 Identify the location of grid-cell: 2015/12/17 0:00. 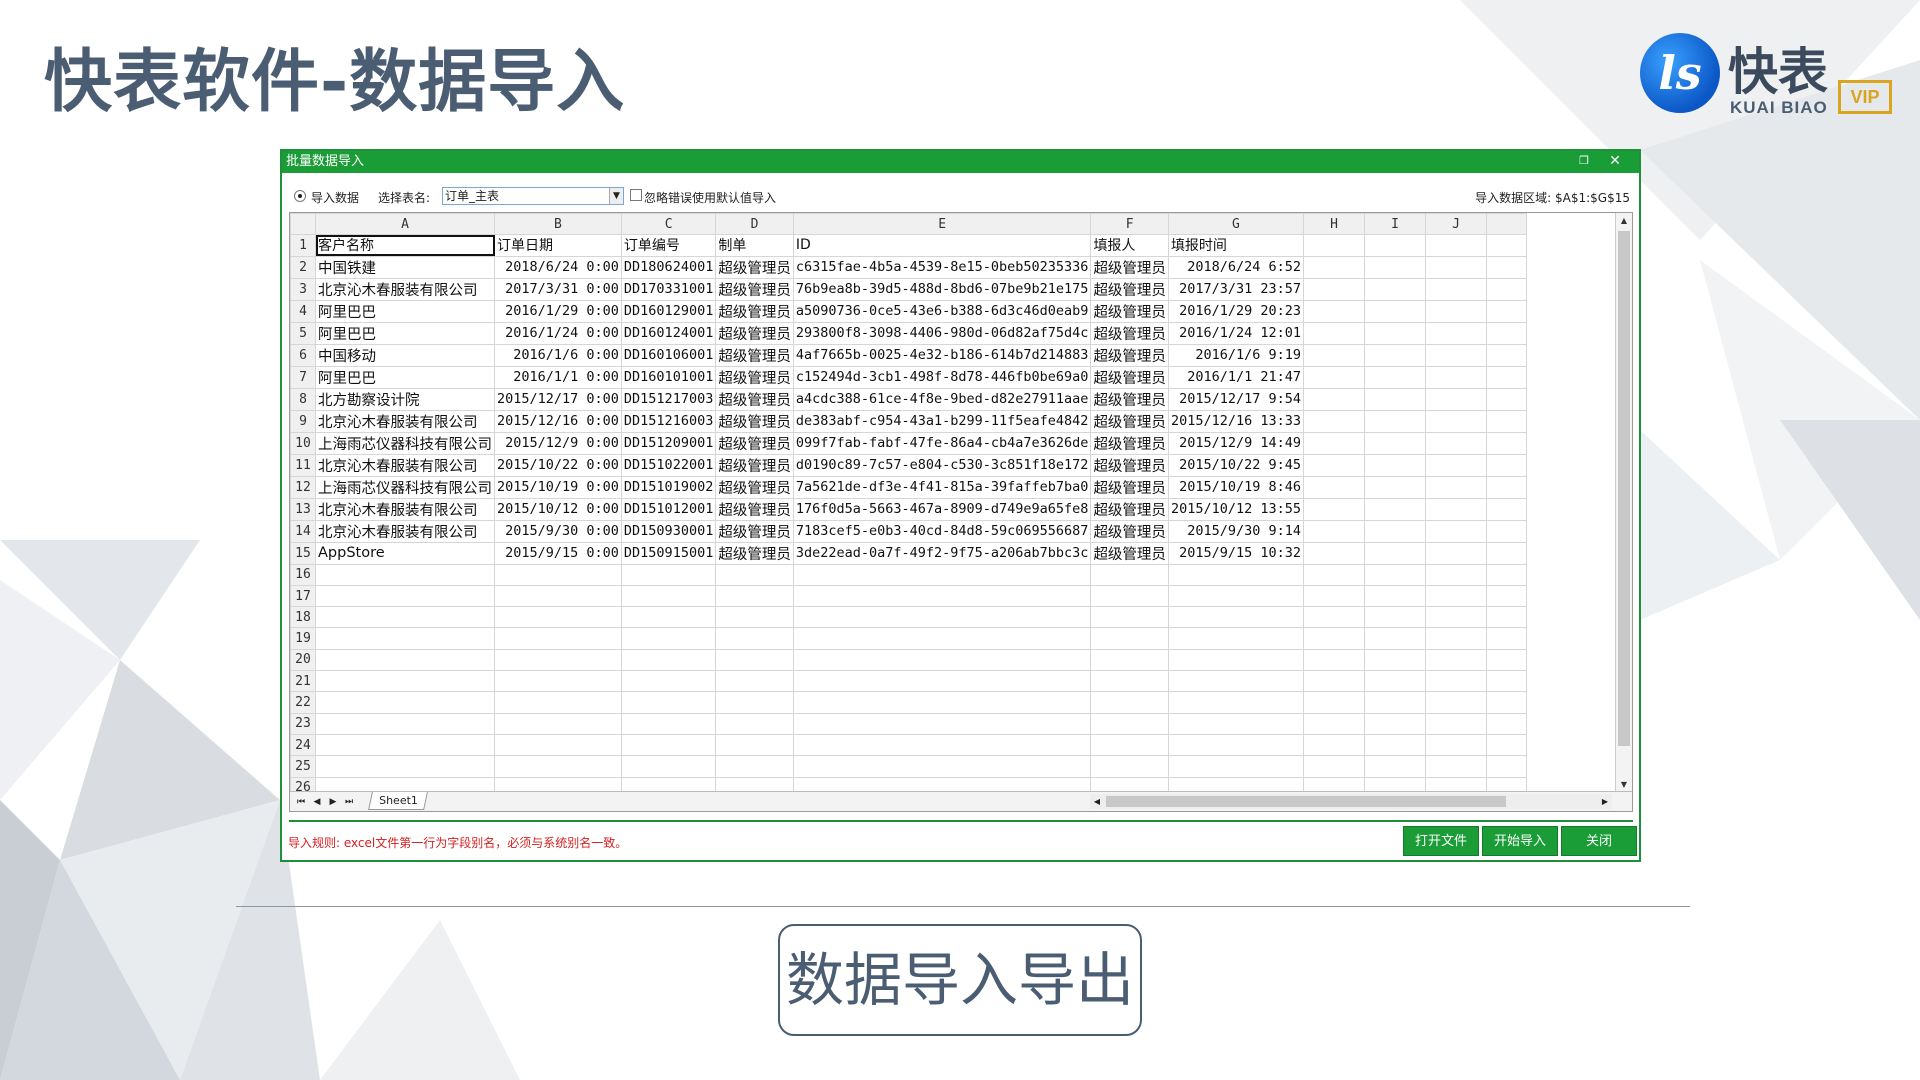
(558, 399).